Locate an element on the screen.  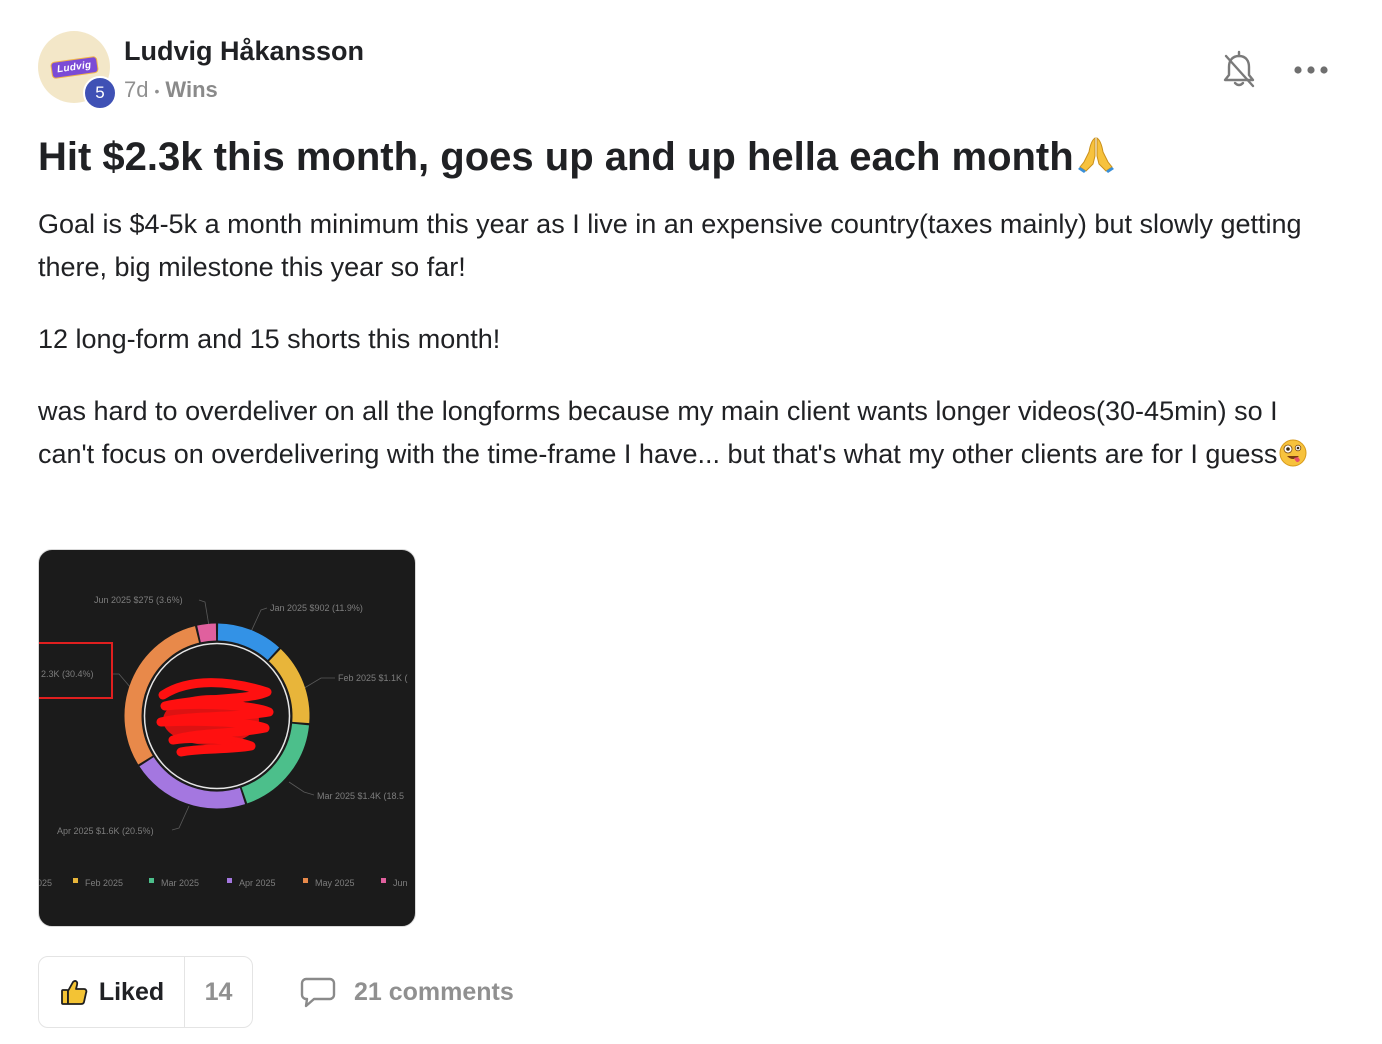
legend-label: 025 is located at coordinates (45, 883).